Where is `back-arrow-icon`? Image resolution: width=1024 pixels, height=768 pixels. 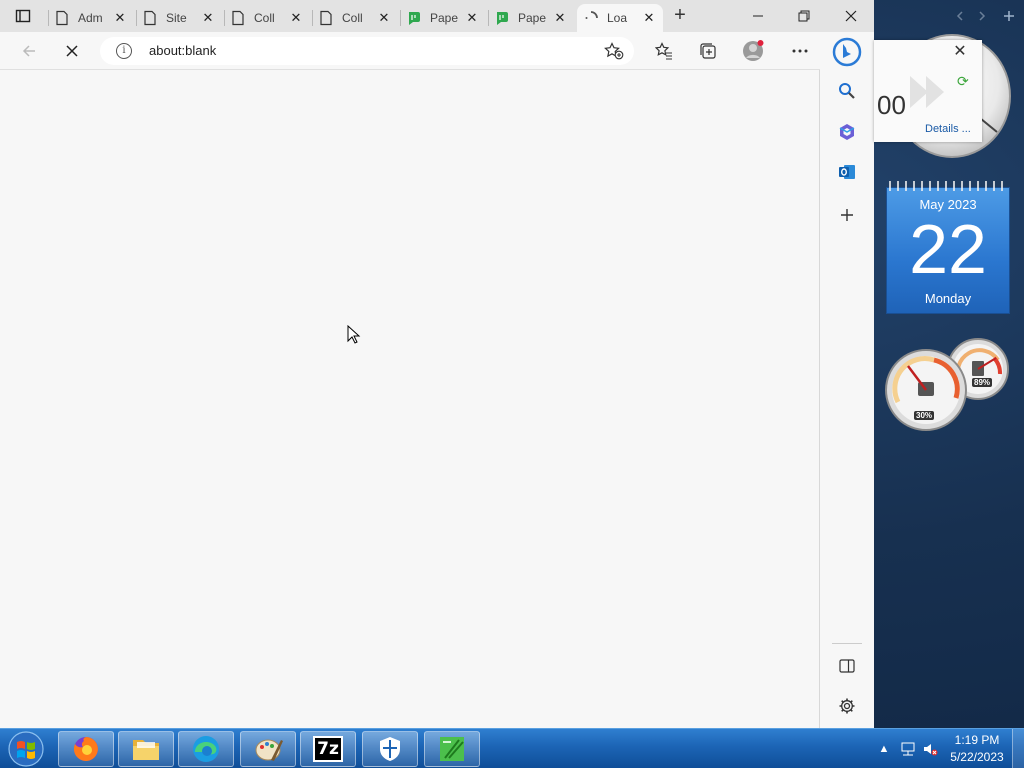 back-arrow-icon is located at coordinates (28, 51).